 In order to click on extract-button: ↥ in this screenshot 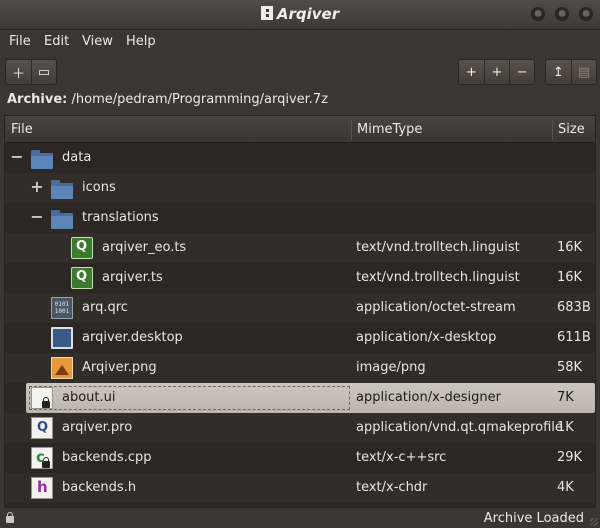, I will do `click(558, 72)`.